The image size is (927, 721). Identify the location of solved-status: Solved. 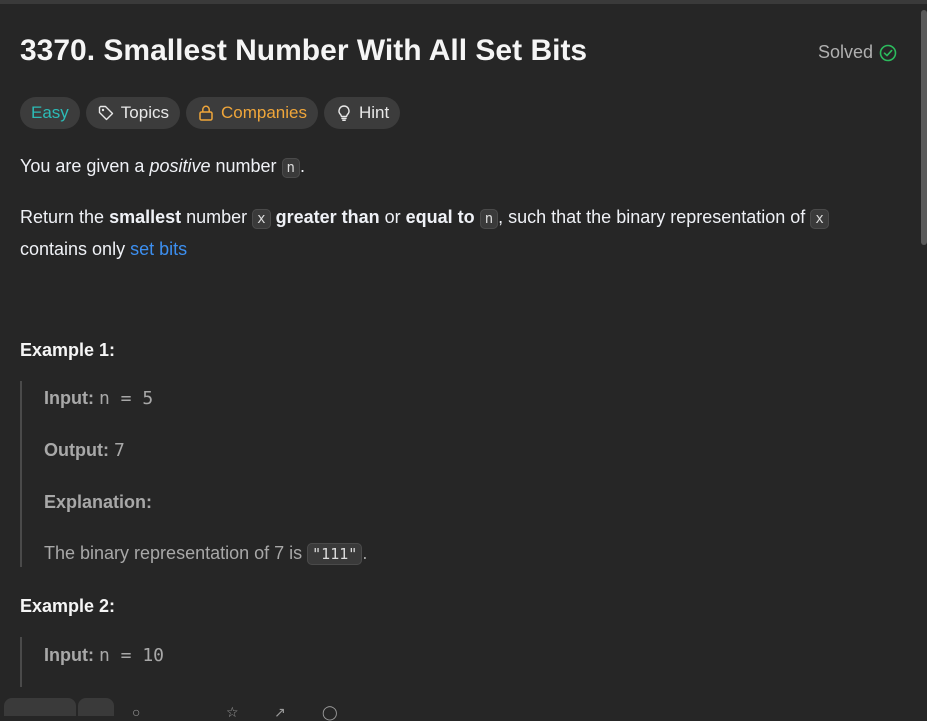
(857, 52).